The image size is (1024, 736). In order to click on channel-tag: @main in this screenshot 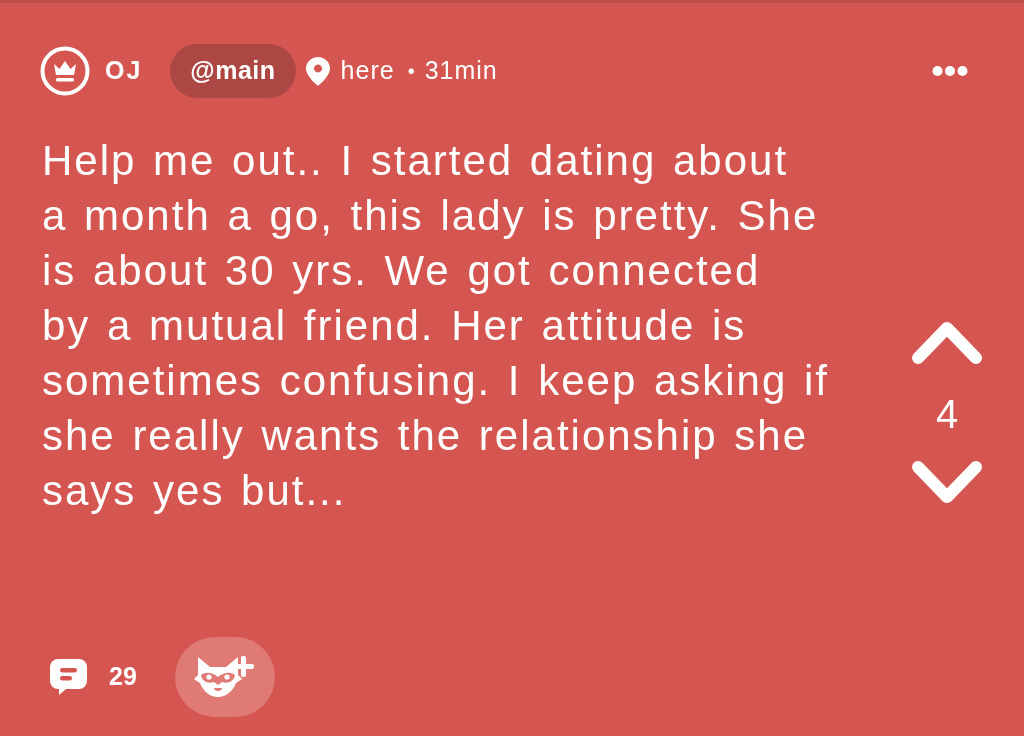, I will do `click(233, 71)`.